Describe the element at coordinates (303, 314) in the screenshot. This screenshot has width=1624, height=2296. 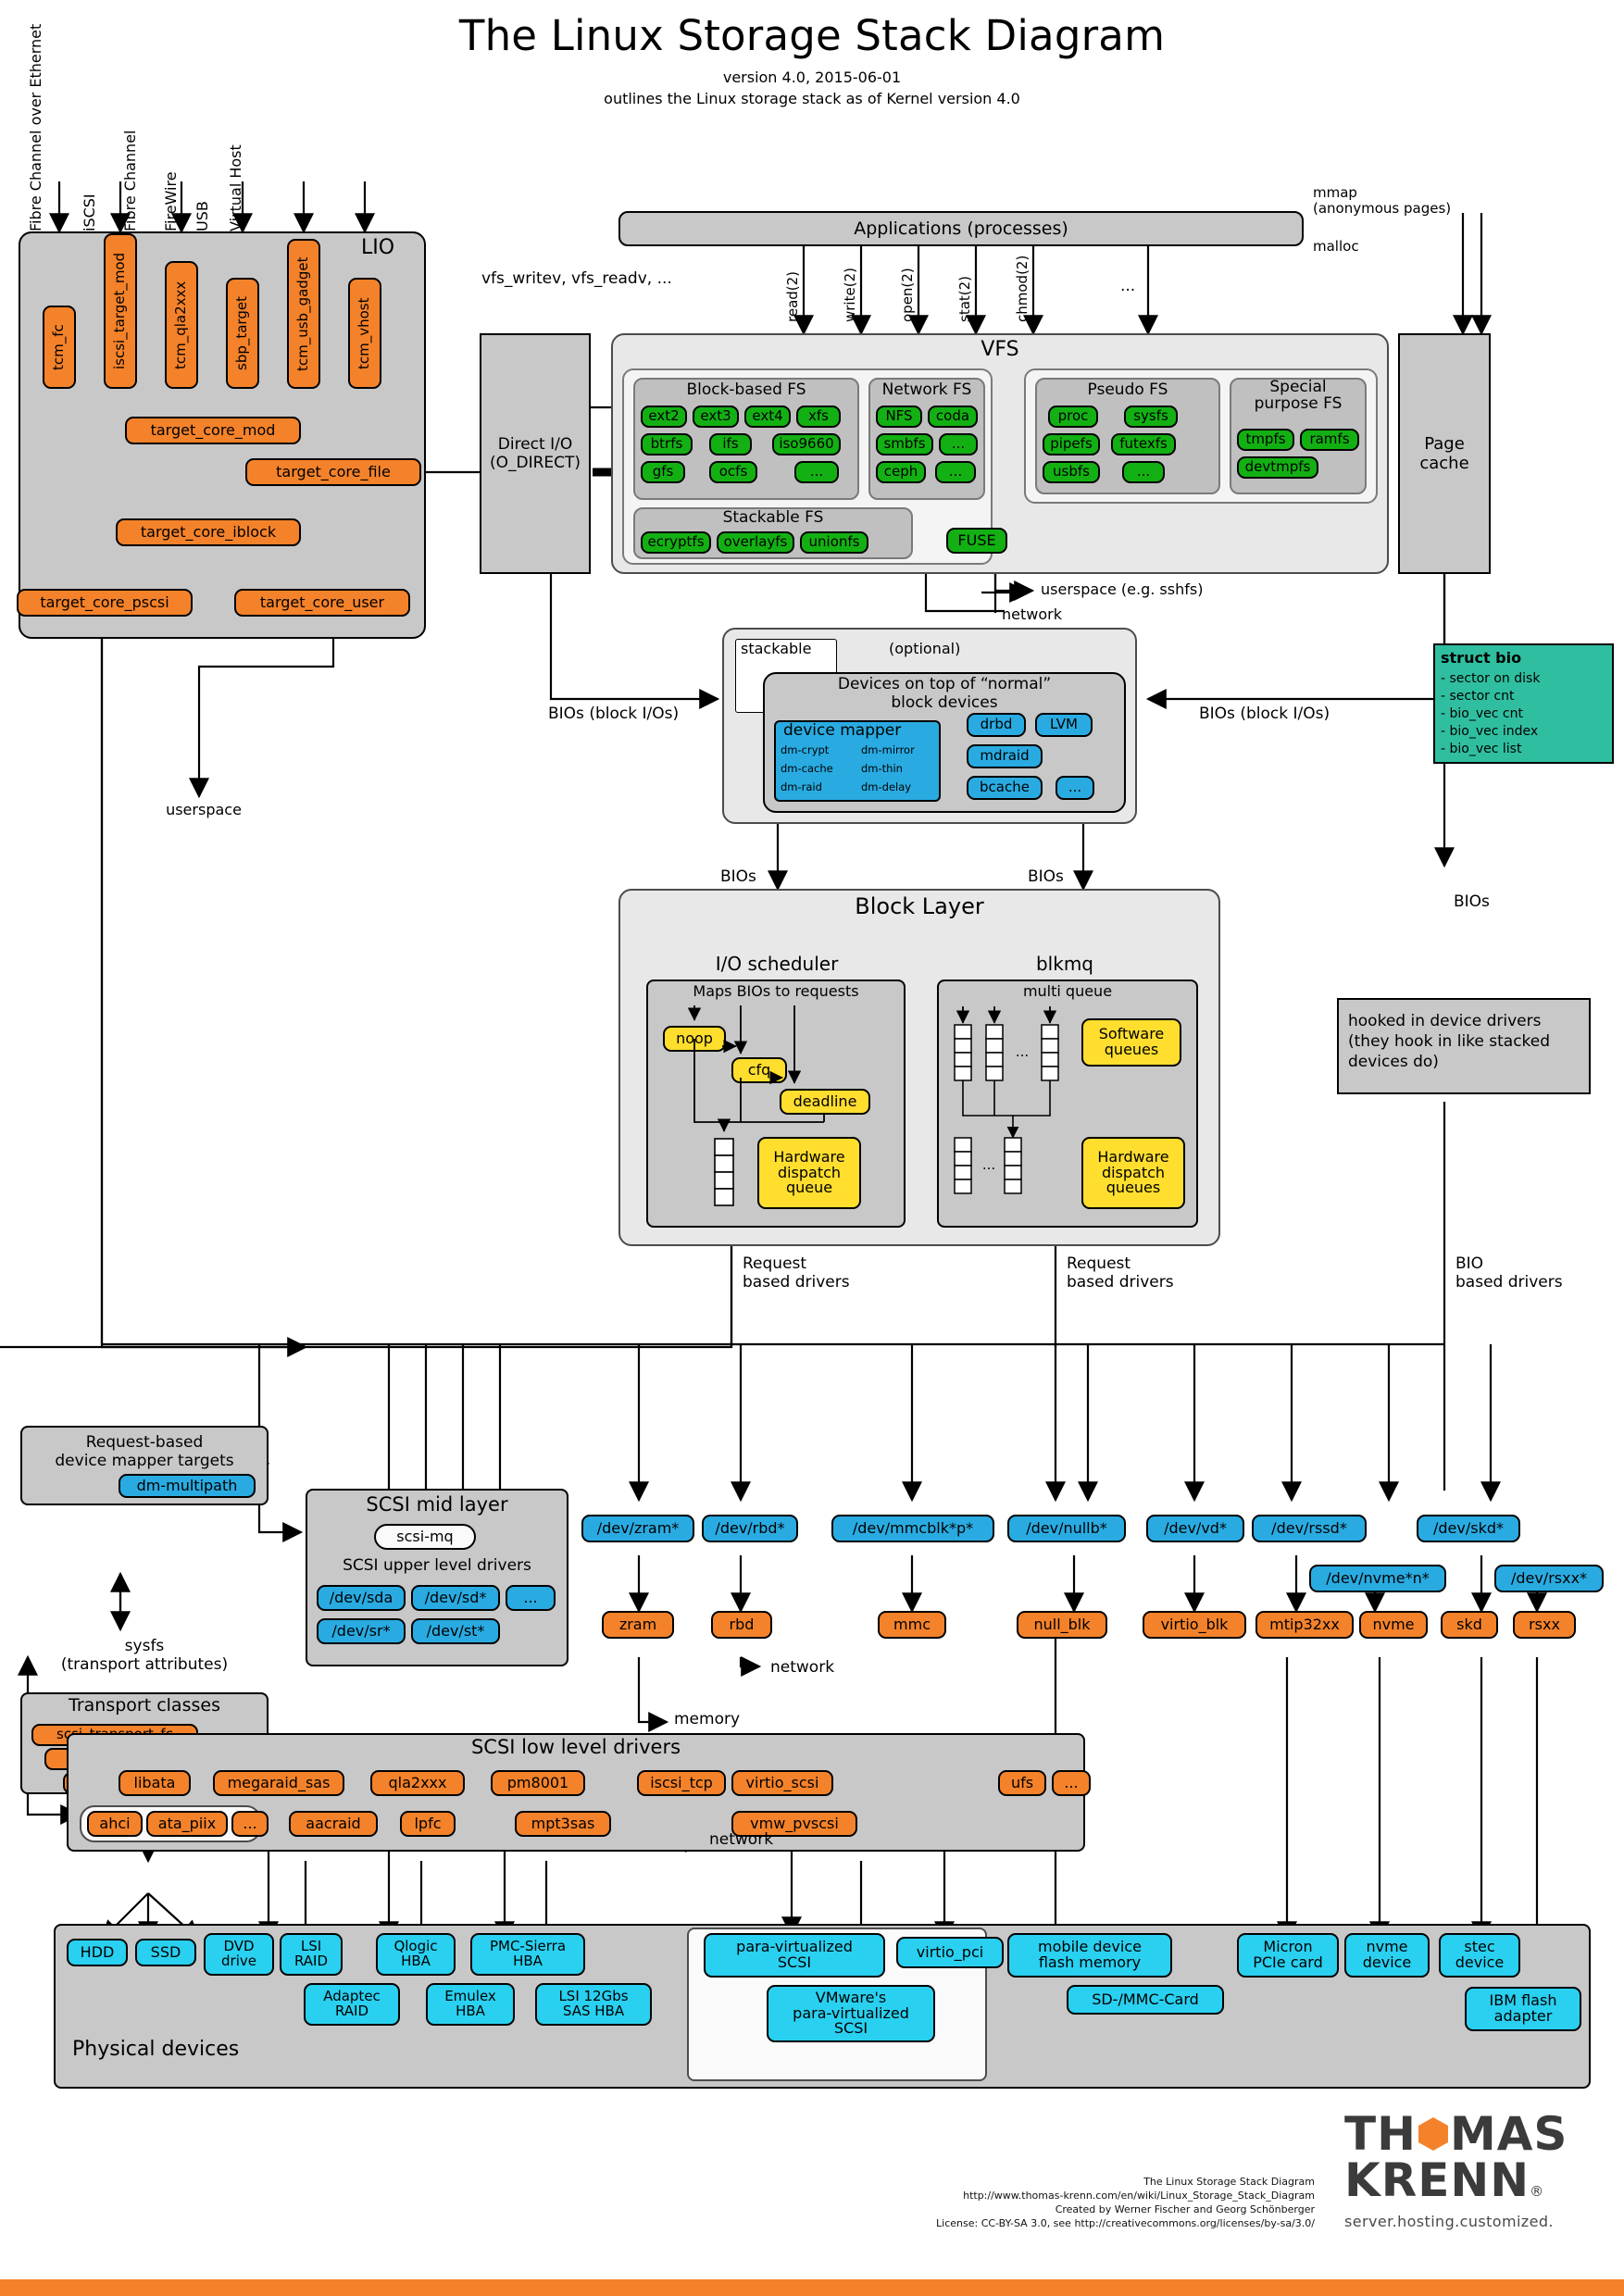
I see `lio-fabric-tcm-usb-gadget: tcm_usb_gadget` at that location.